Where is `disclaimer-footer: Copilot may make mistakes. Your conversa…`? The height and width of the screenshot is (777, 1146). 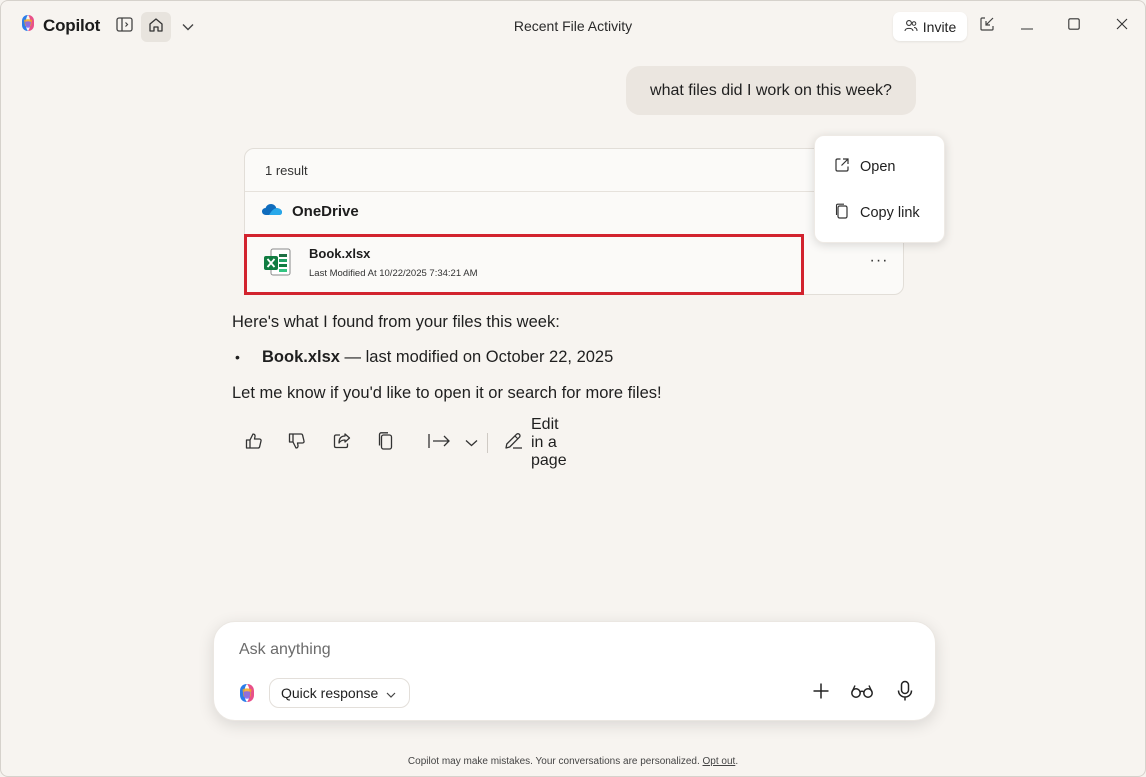
disclaimer-footer: Copilot may make mistakes. Your conversa… is located at coordinates (573, 761).